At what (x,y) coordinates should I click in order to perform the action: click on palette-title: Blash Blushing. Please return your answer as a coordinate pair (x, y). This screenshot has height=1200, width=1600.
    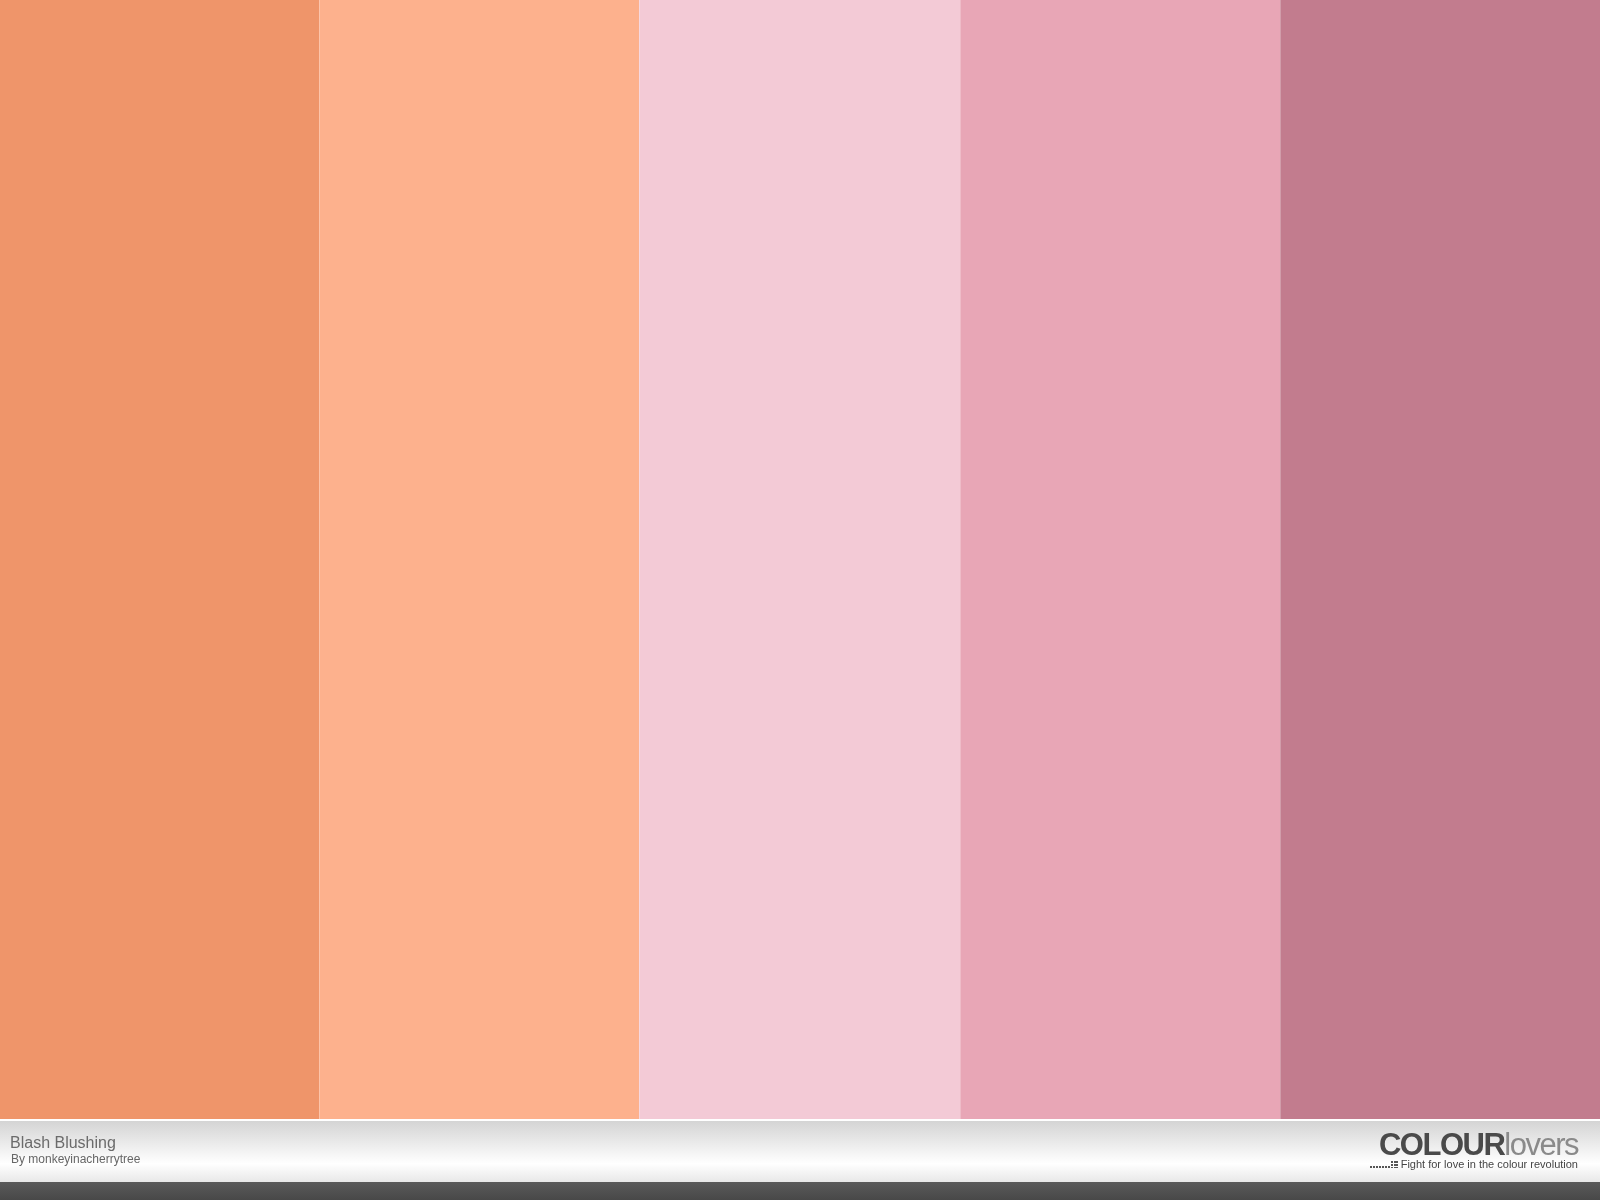
    Looking at the image, I should click on (63, 1143).